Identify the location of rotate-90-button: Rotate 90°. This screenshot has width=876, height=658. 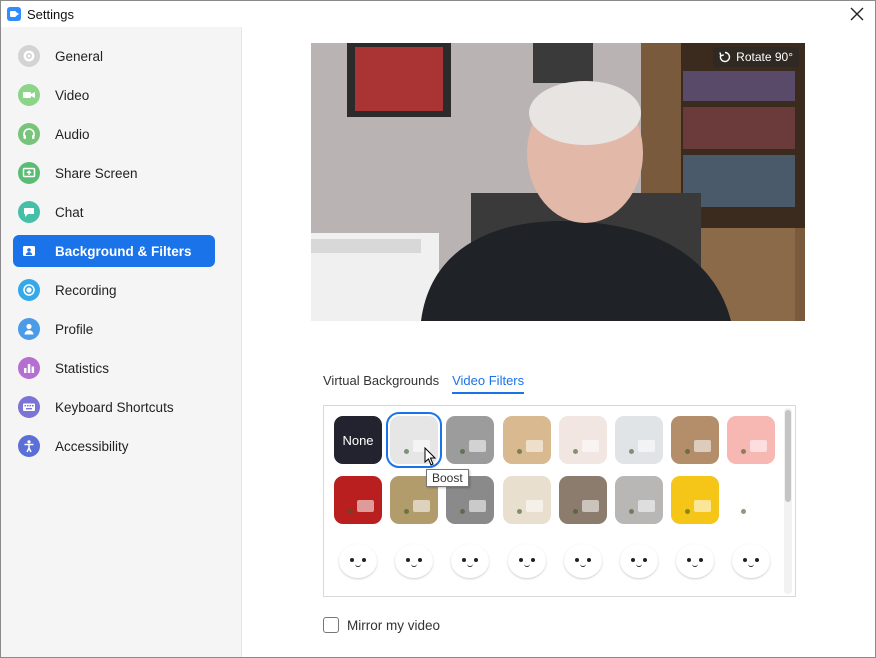
(756, 57).